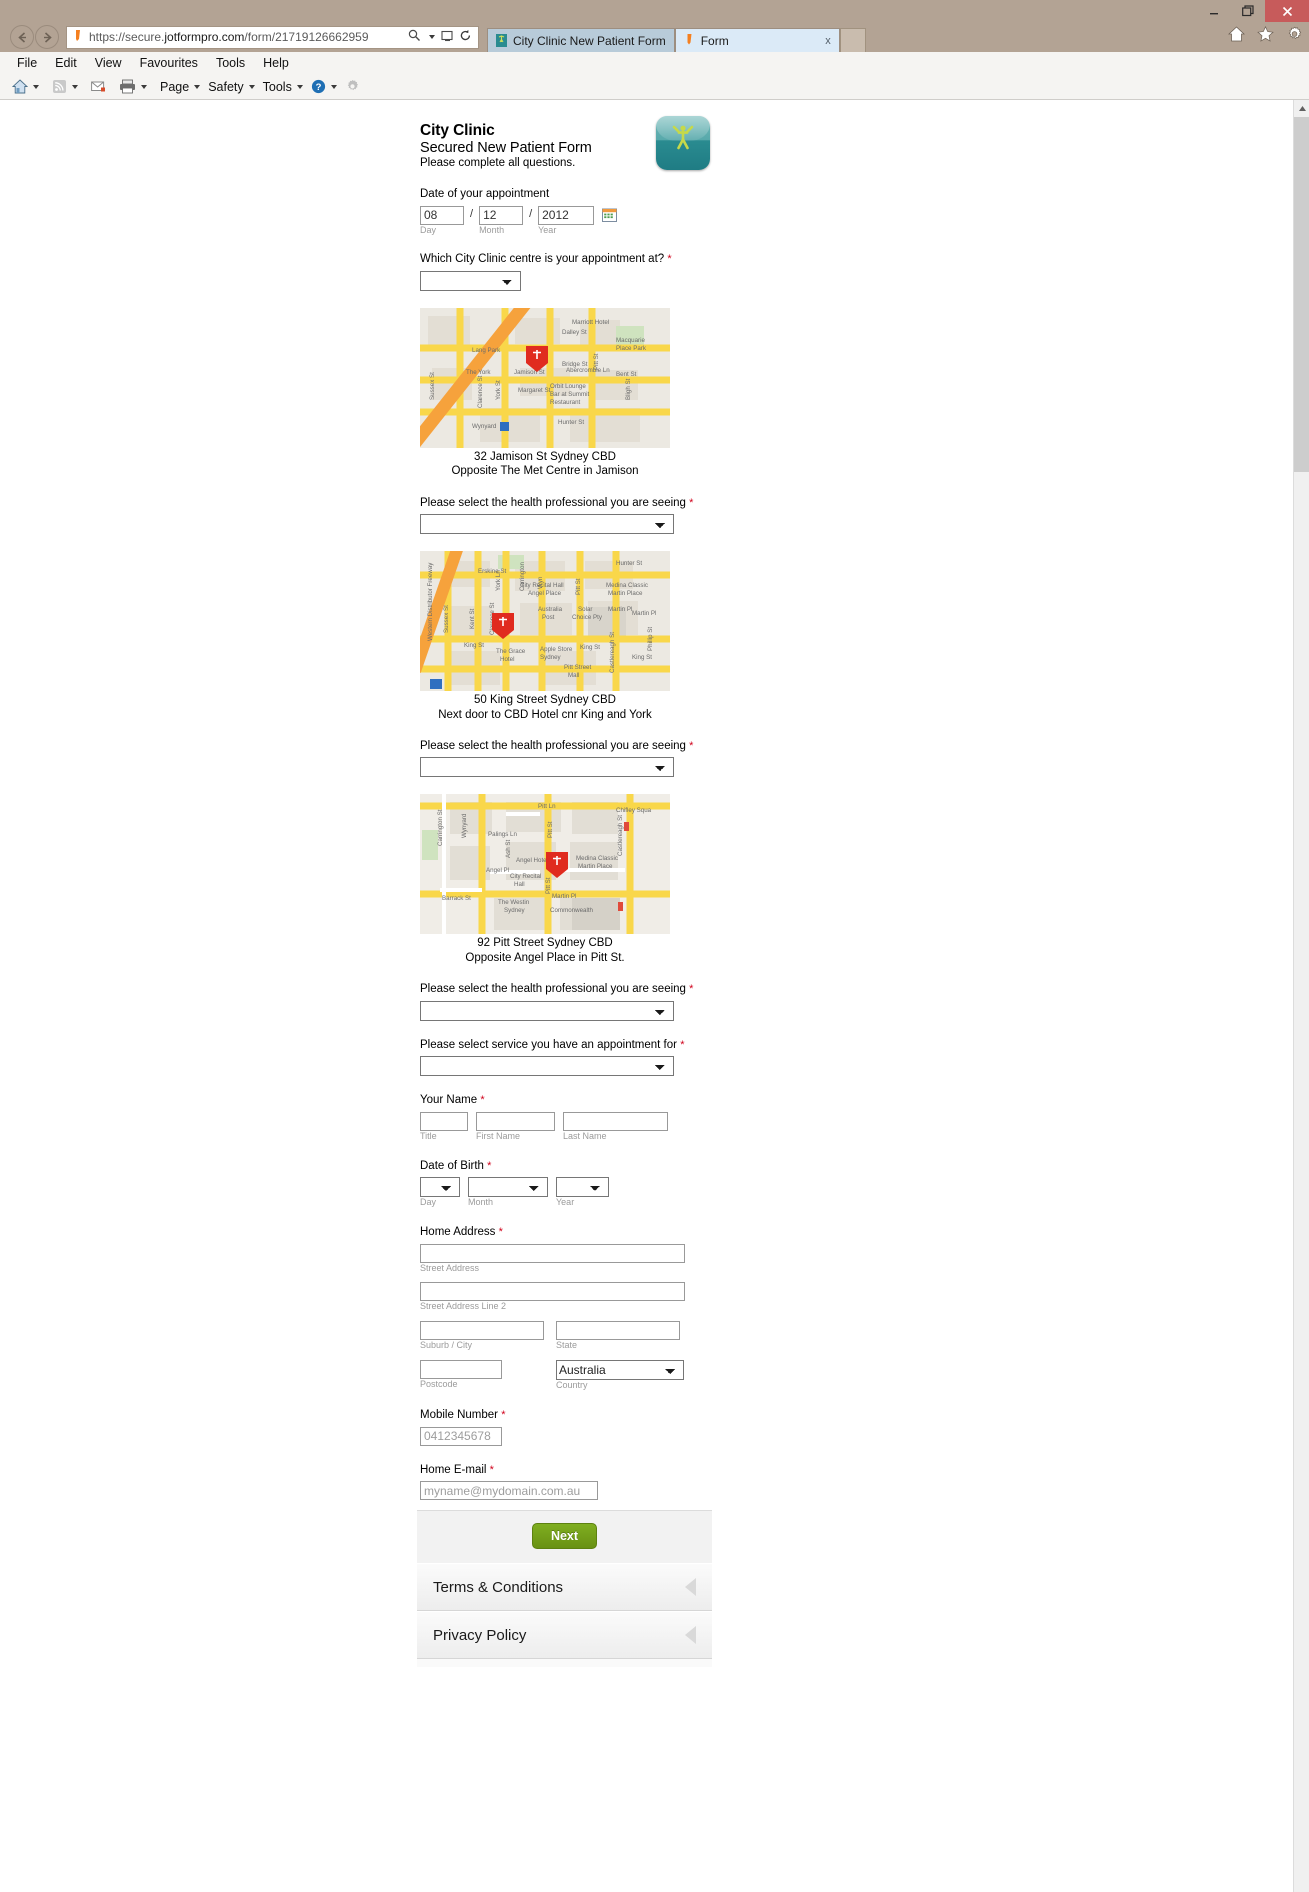 The height and width of the screenshot is (1892, 1309). I want to click on svg-text: York Ln, so click(498, 580).